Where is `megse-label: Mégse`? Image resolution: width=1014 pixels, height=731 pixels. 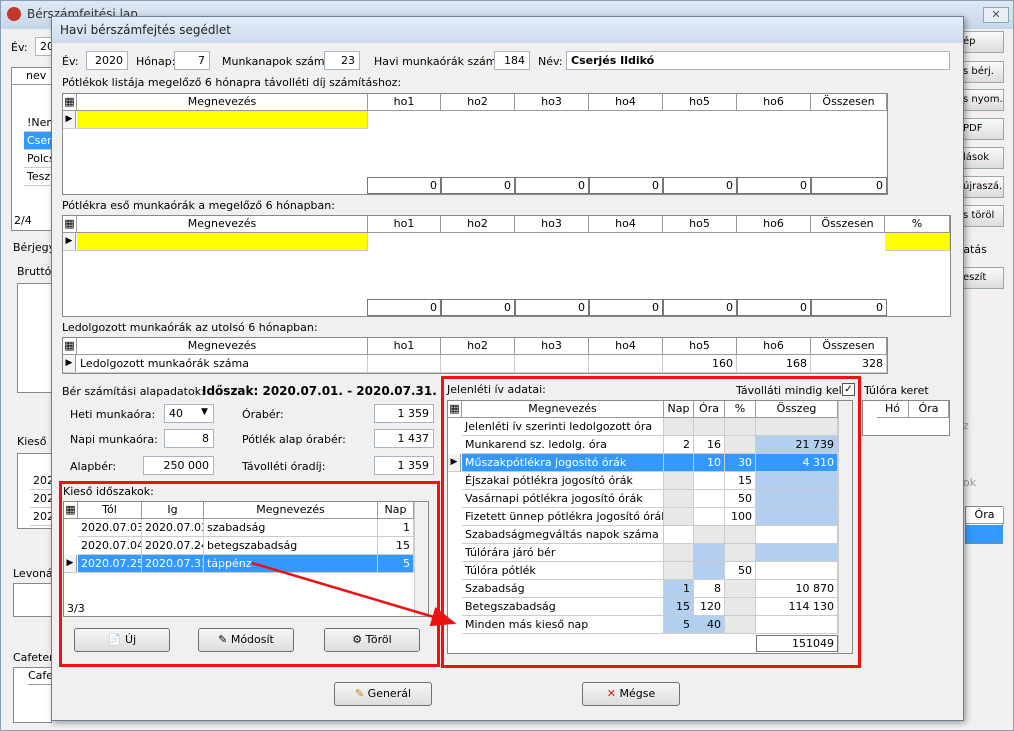 megse-label: Mégse is located at coordinates (637, 693).